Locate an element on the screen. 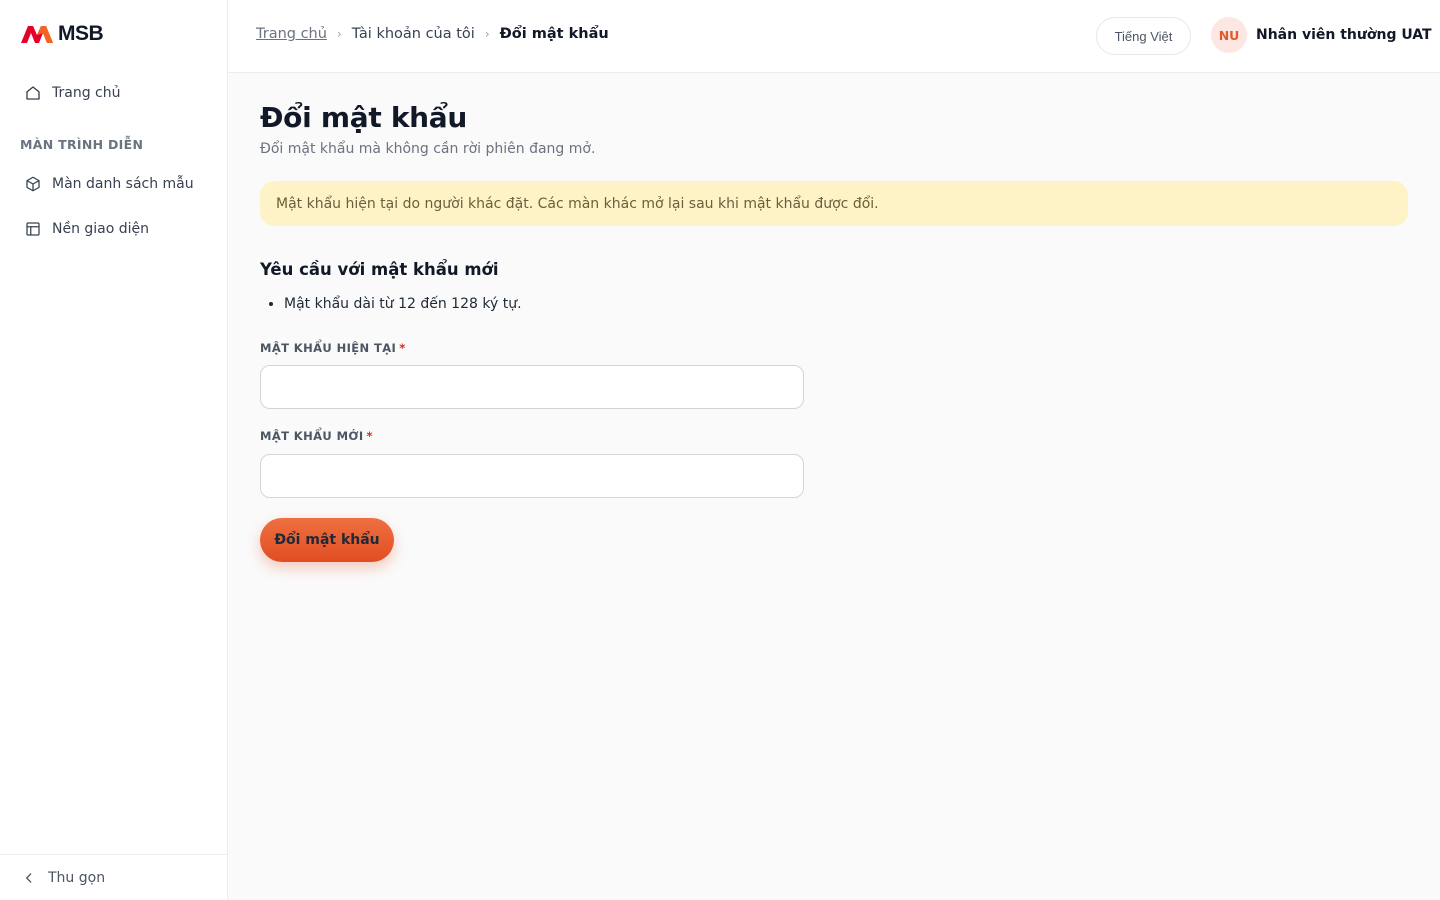  language-switch-button: Tiếng Việt is located at coordinates (1143, 36).